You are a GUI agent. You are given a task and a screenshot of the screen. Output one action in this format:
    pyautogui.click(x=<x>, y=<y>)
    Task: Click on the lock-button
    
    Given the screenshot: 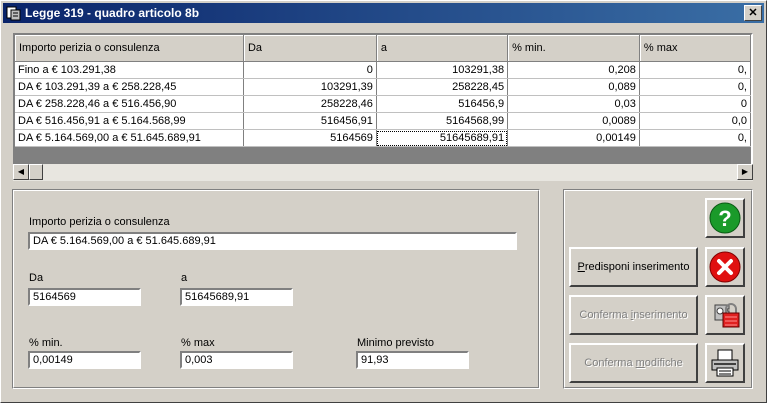 What is the action you would take?
    pyautogui.click(x=725, y=315)
    